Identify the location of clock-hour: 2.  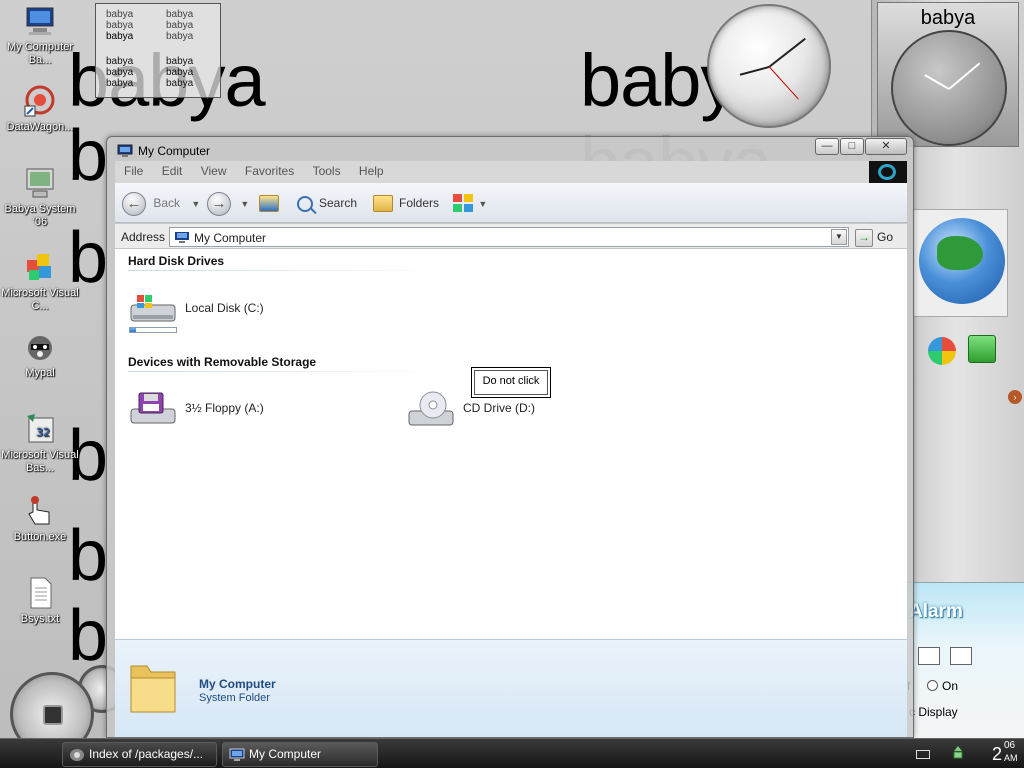
(997, 754).